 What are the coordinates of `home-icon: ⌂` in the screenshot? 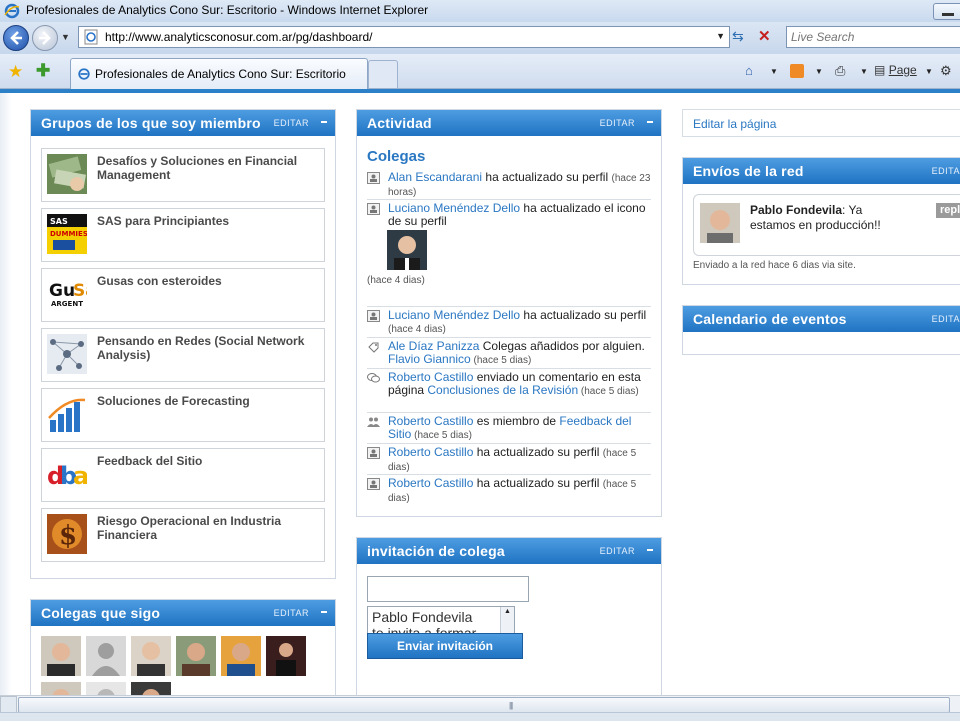 It's located at (749, 70).